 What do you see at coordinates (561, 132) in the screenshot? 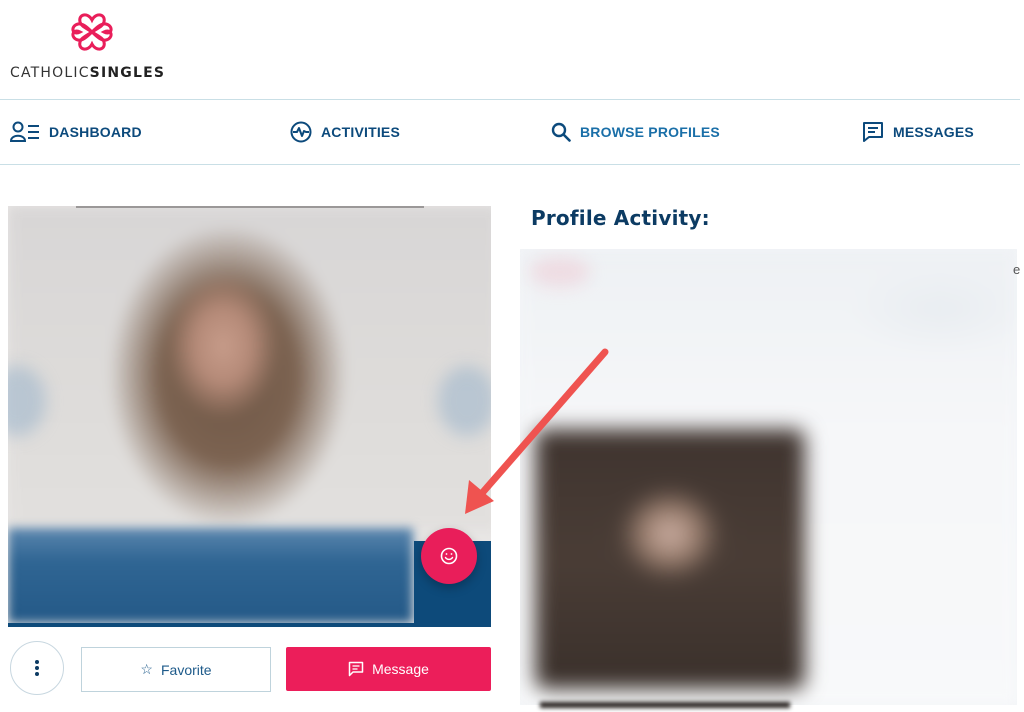
I see `search-icon` at bounding box center [561, 132].